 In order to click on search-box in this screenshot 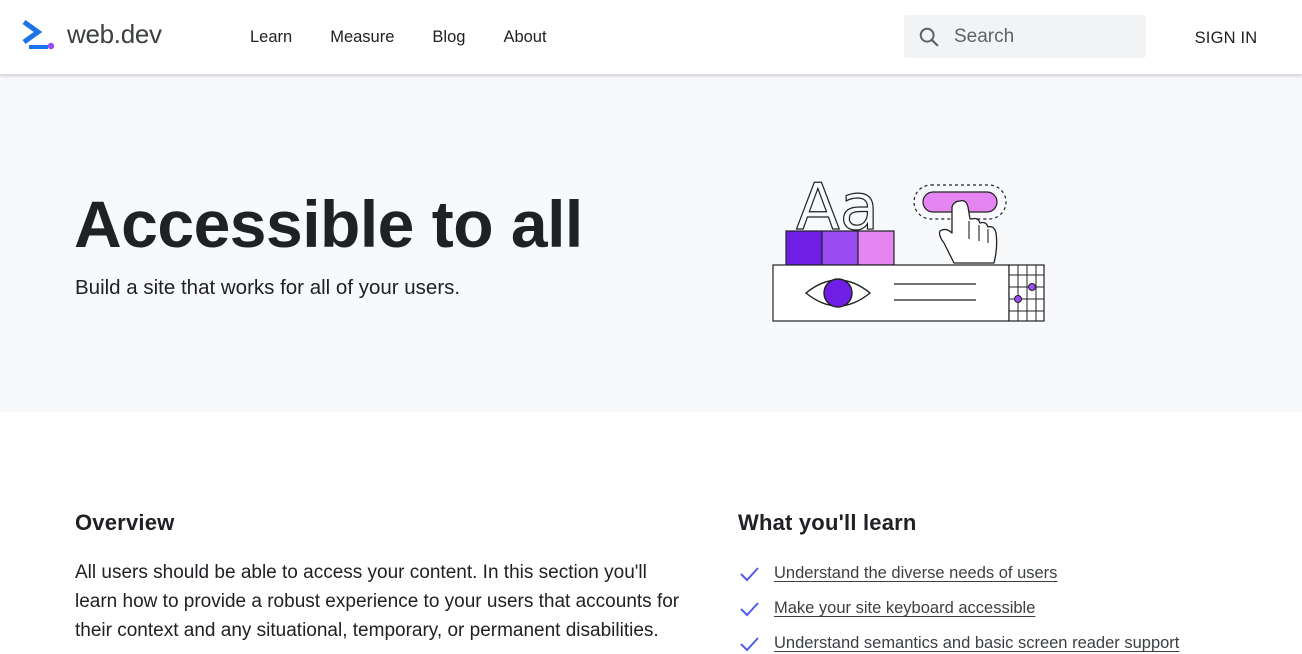, I will do `click(1025, 36)`.